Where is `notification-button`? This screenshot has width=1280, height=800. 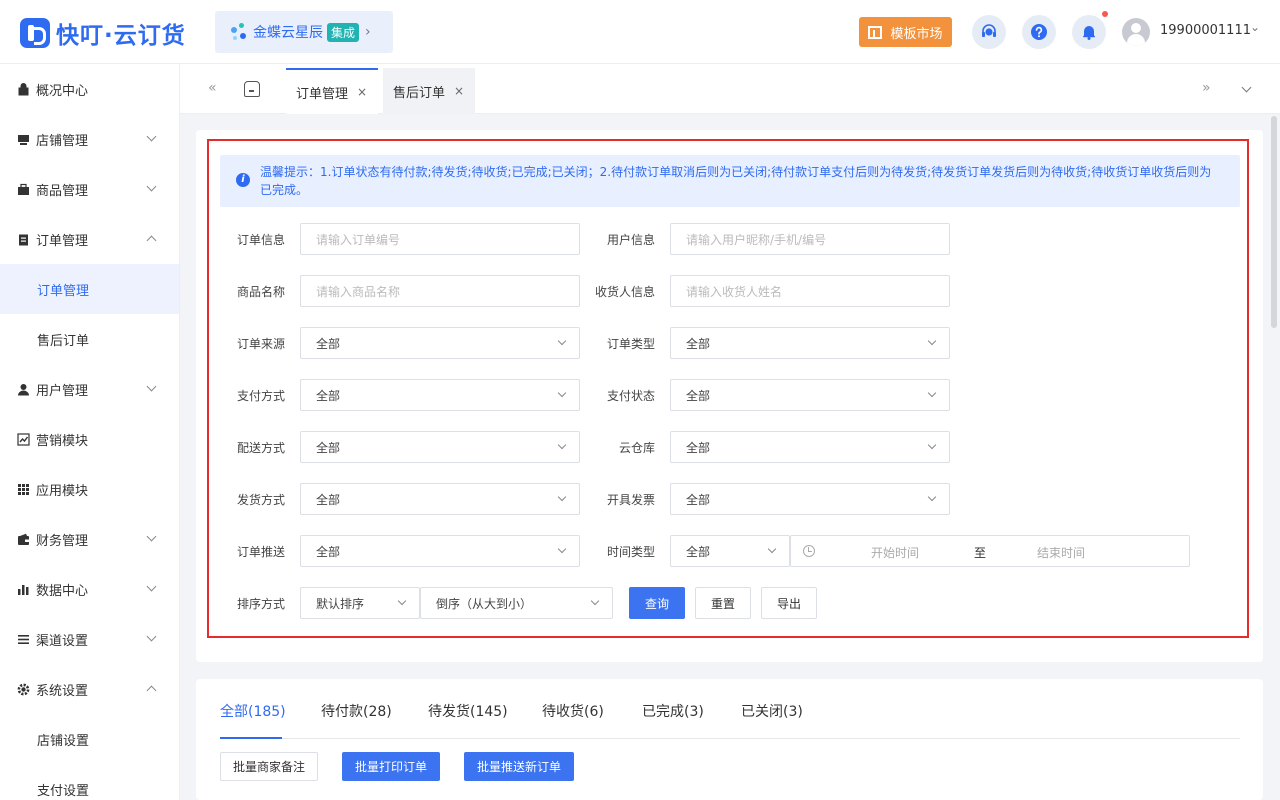 notification-button is located at coordinates (1089, 32).